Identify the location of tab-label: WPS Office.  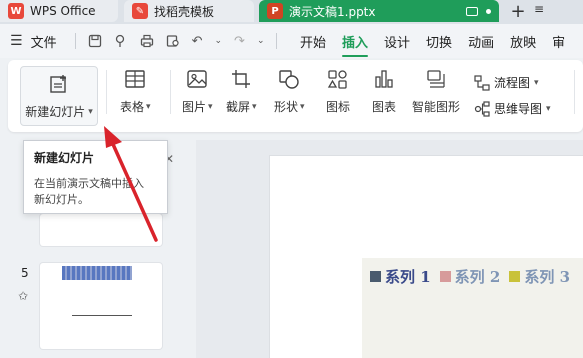
(63, 11).